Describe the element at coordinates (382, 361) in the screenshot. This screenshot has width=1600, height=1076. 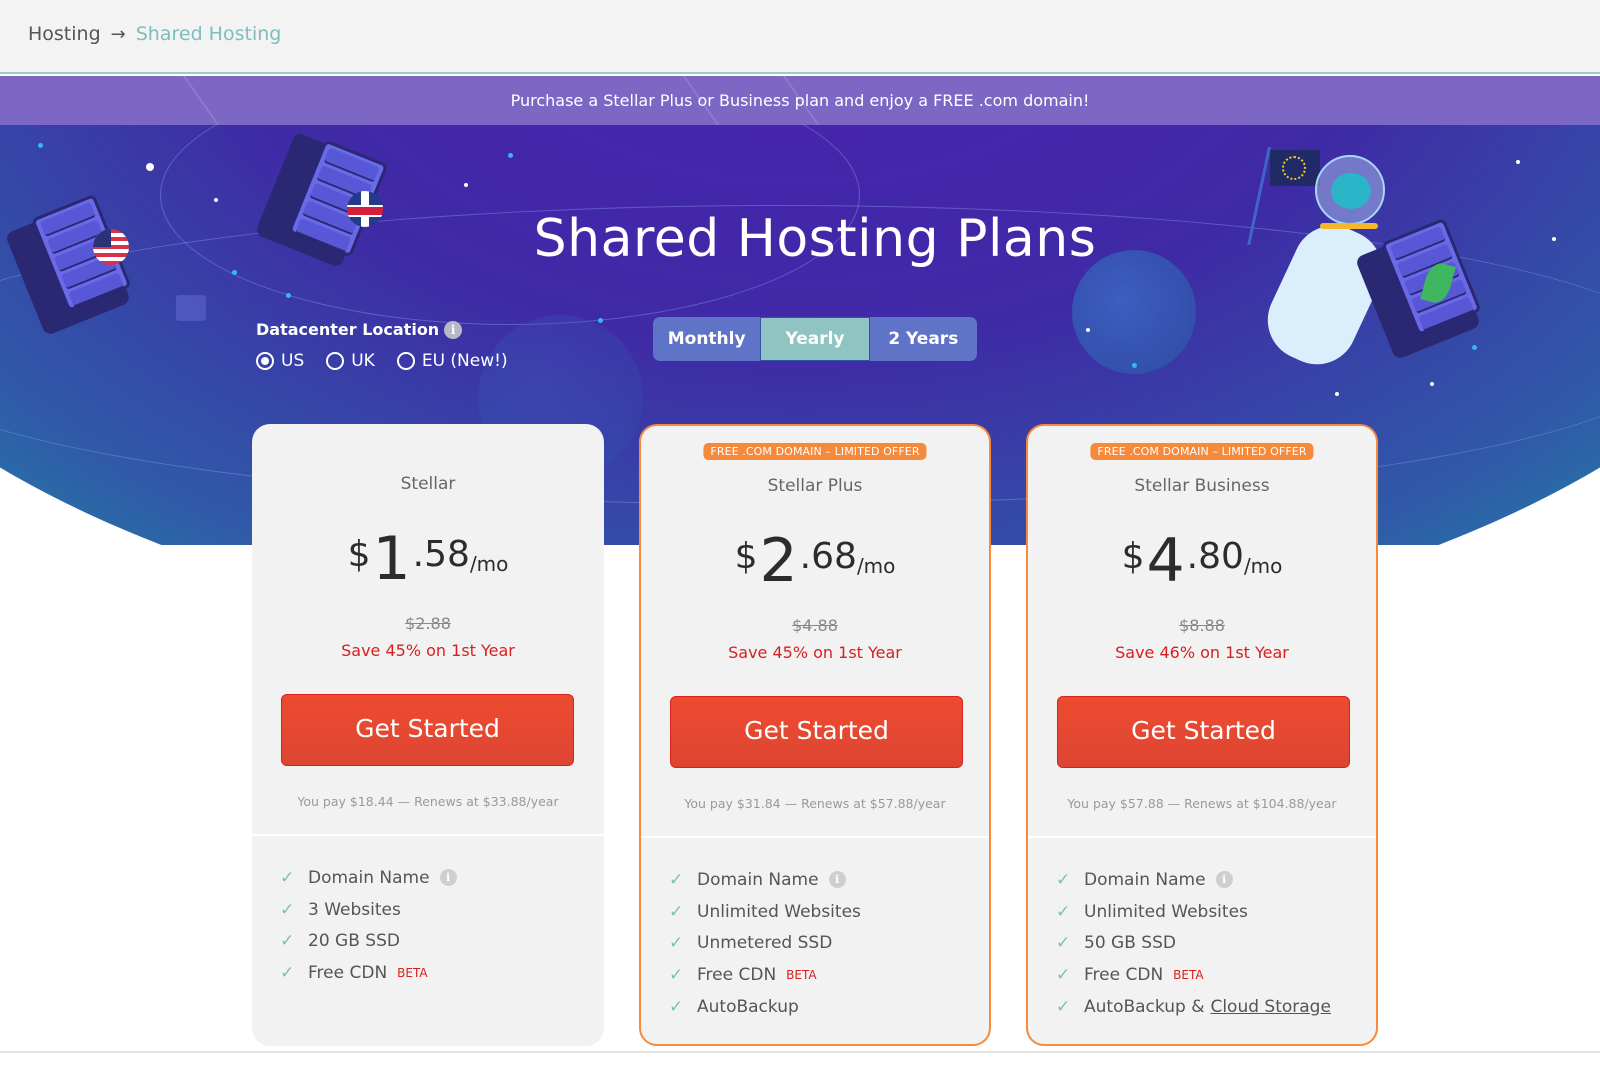
I see `datacenter-options: US UK EU (New!)` at that location.